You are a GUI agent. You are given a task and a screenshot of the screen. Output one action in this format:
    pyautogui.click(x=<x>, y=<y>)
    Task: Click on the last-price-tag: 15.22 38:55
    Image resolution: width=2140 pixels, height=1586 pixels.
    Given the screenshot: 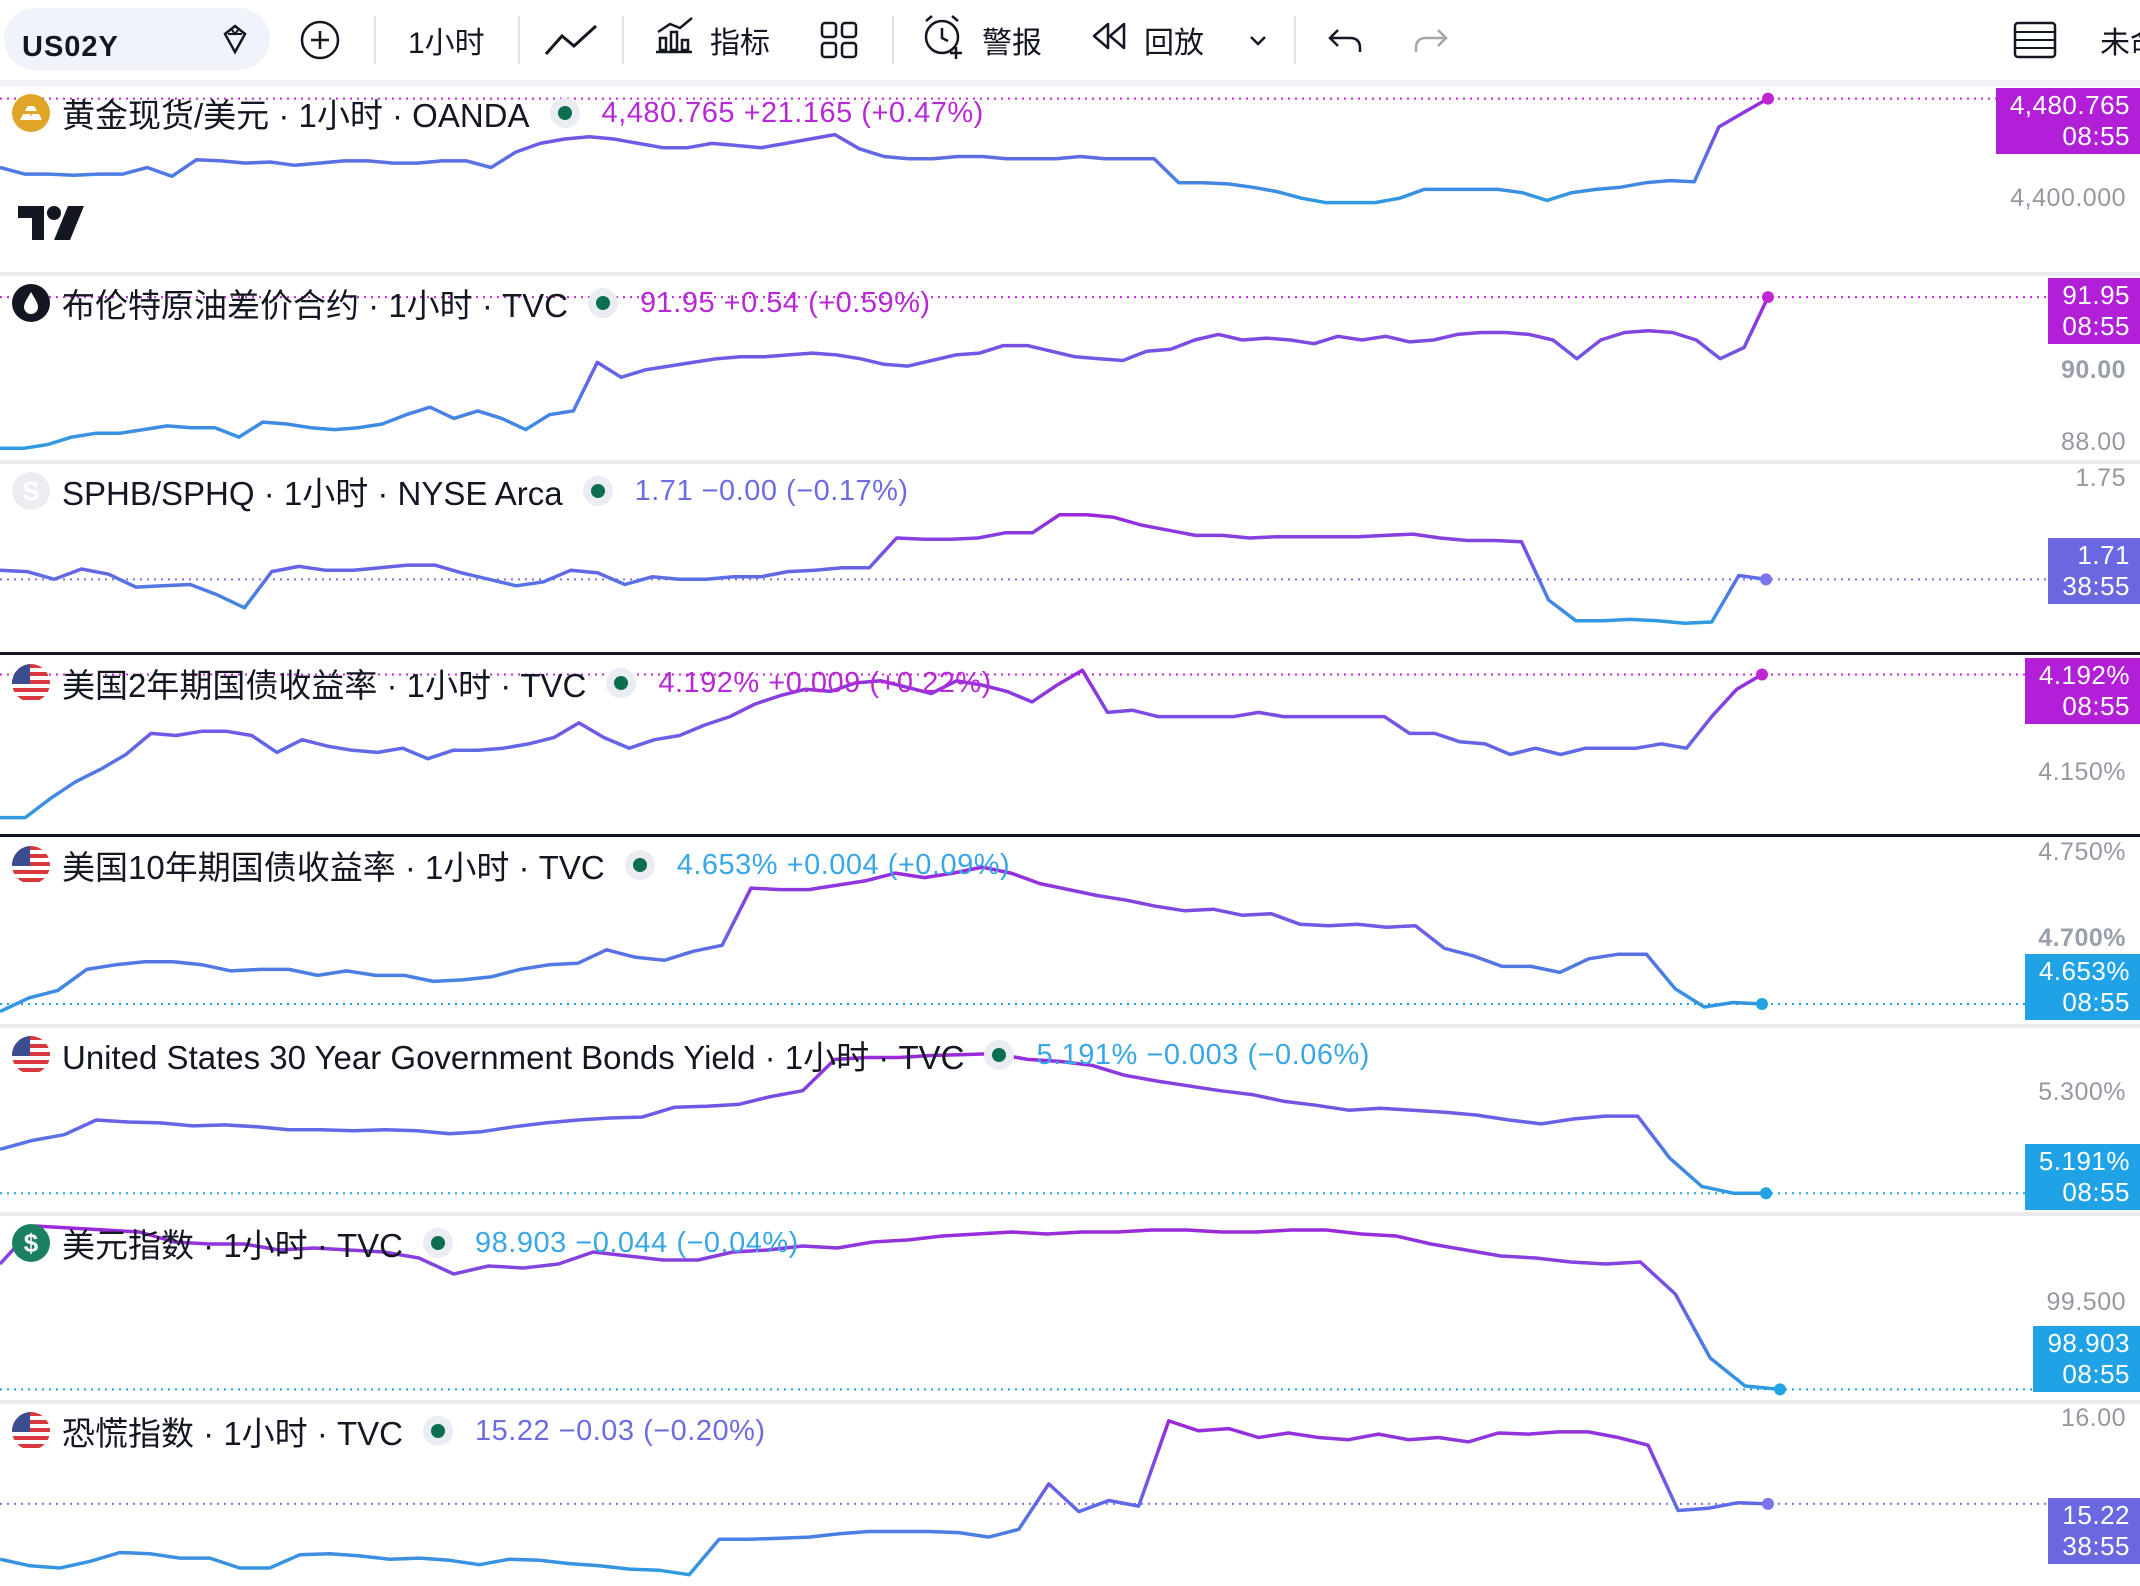 What is the action you would take?
    pyautogui.click(x=2094, y=1531)
    